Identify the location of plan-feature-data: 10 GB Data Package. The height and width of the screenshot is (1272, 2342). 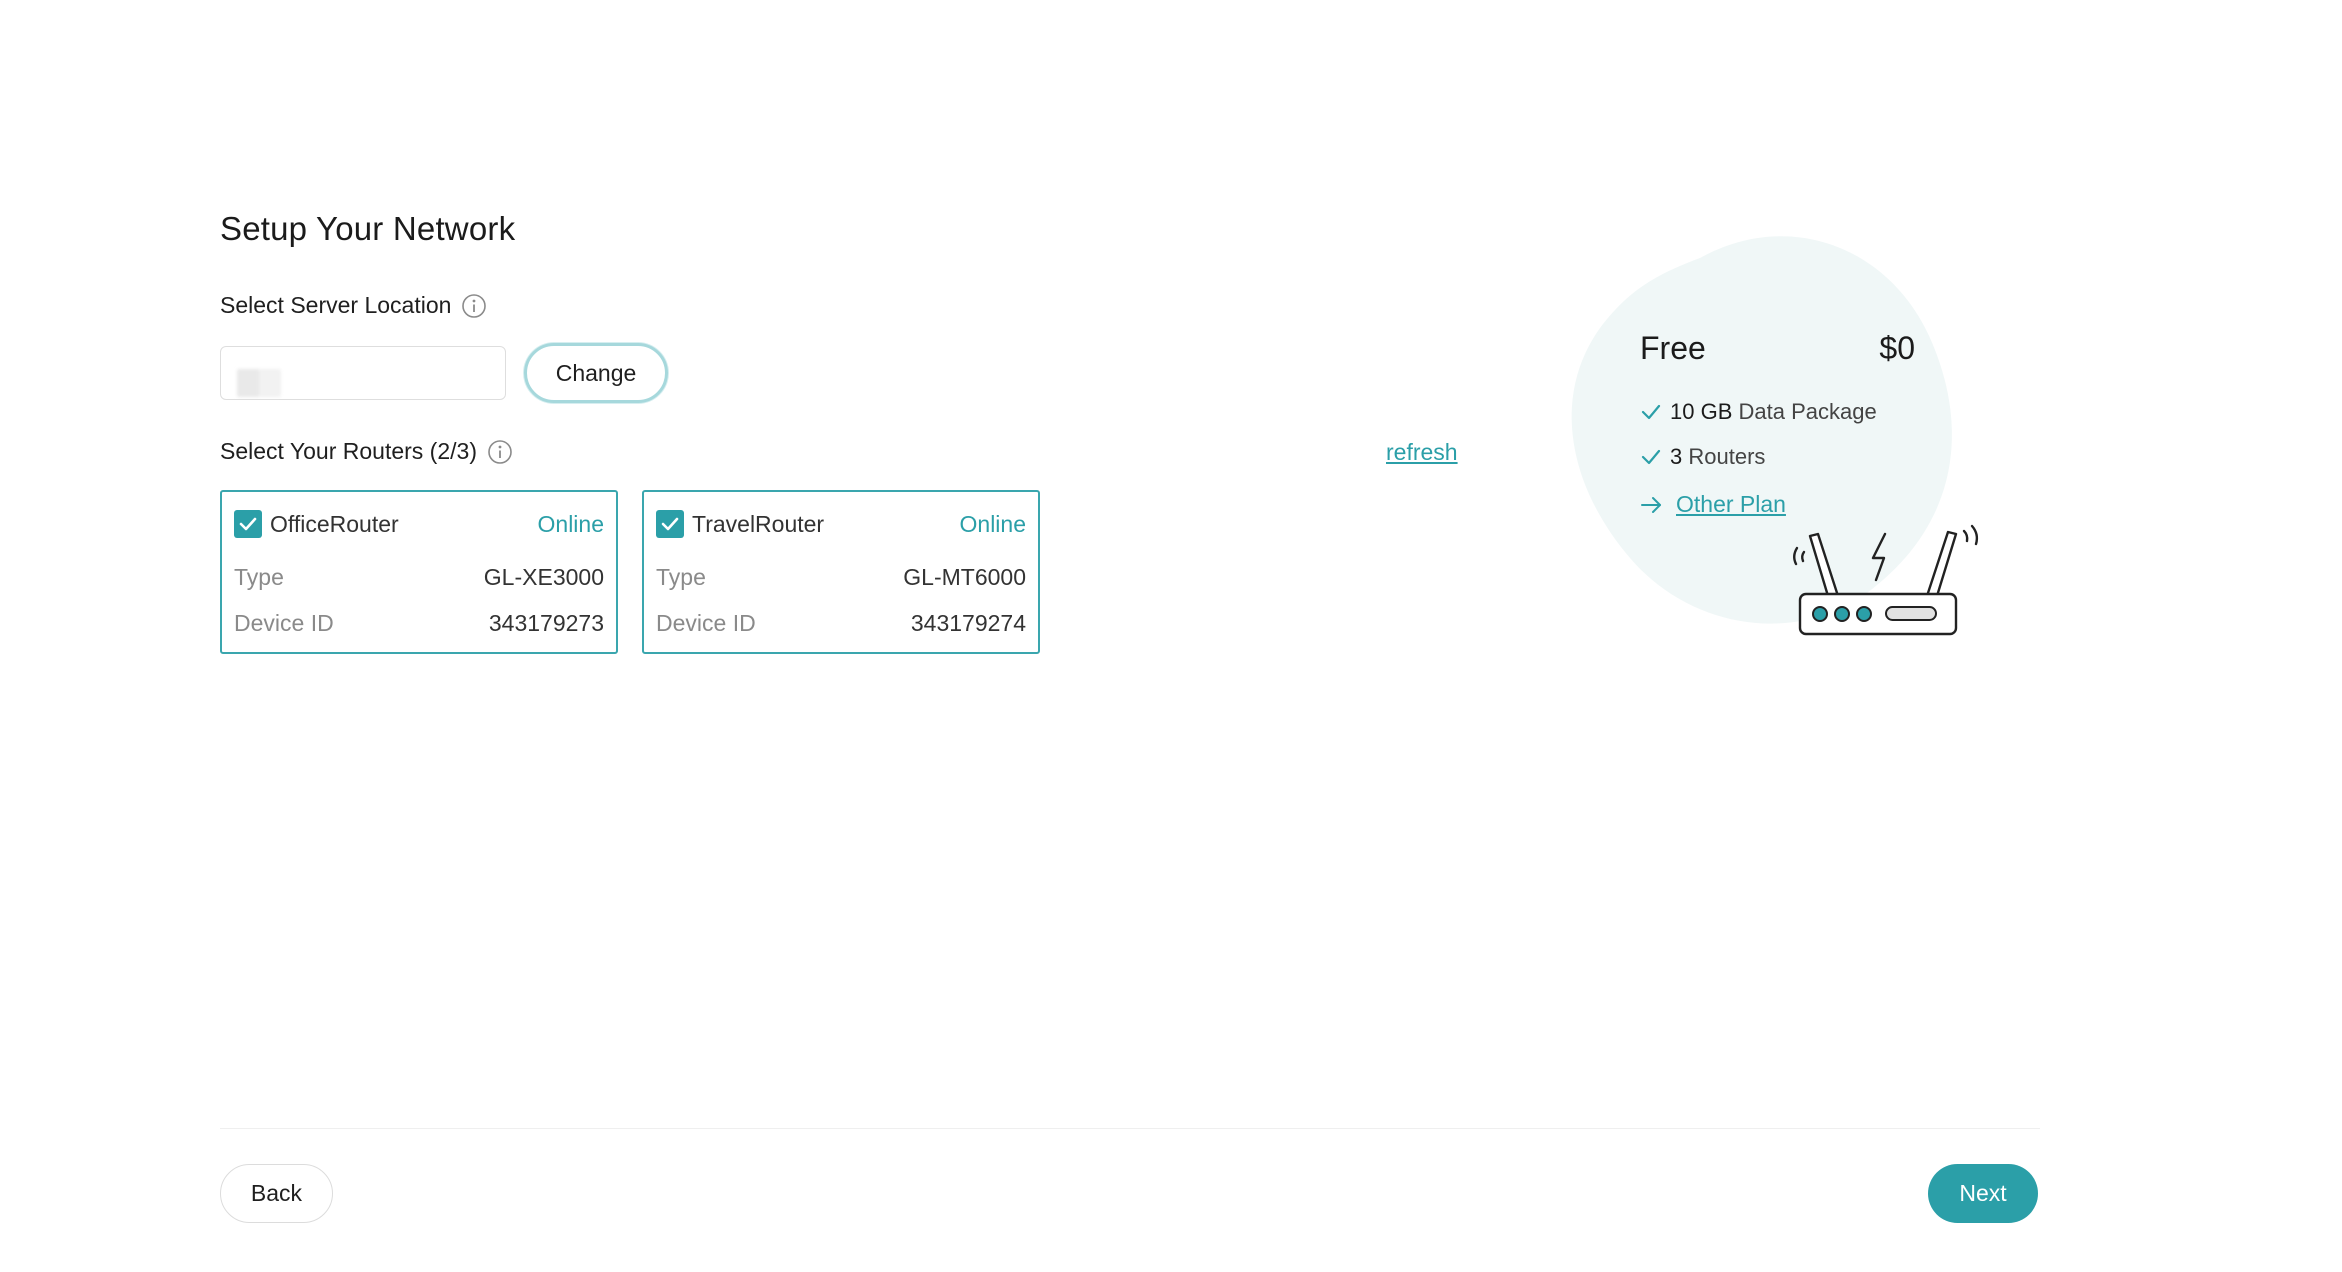
(1777, 411).